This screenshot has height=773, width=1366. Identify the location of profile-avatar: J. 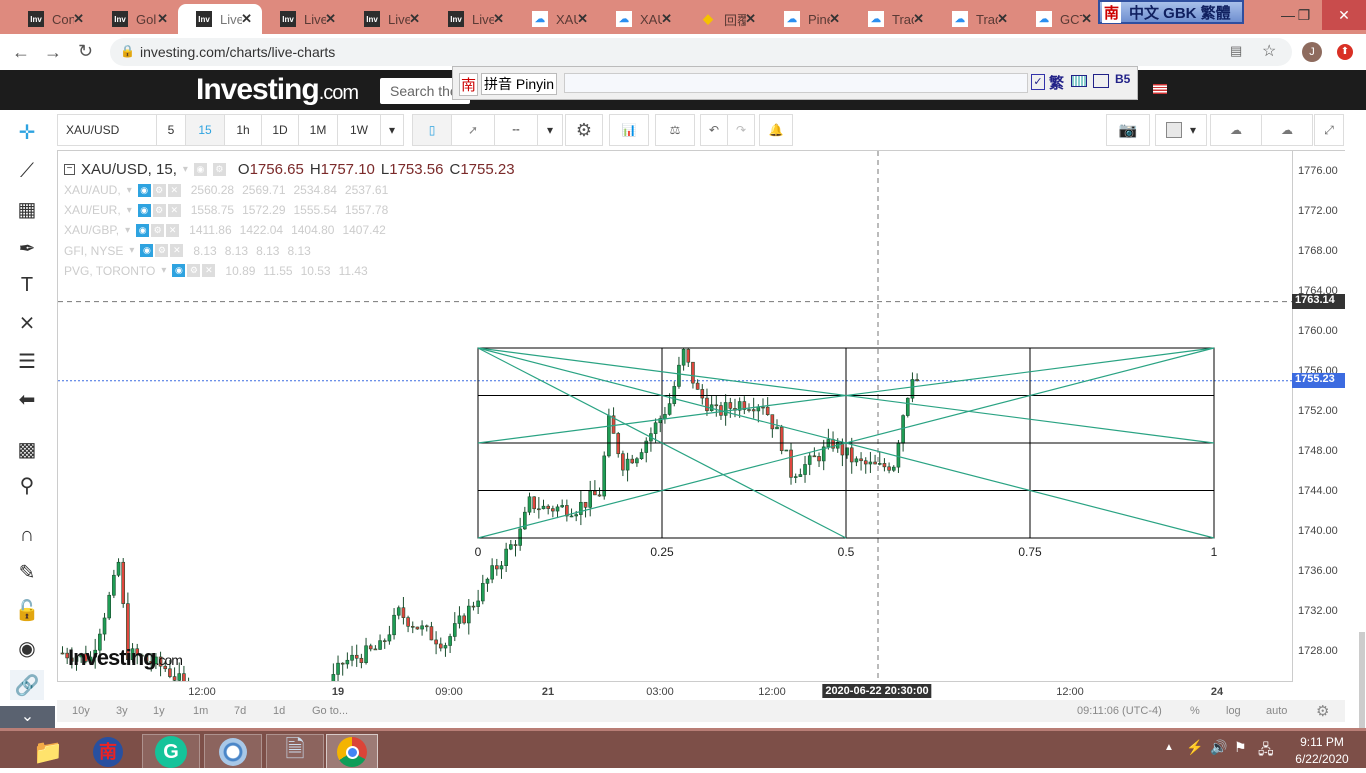
(1312, 52).